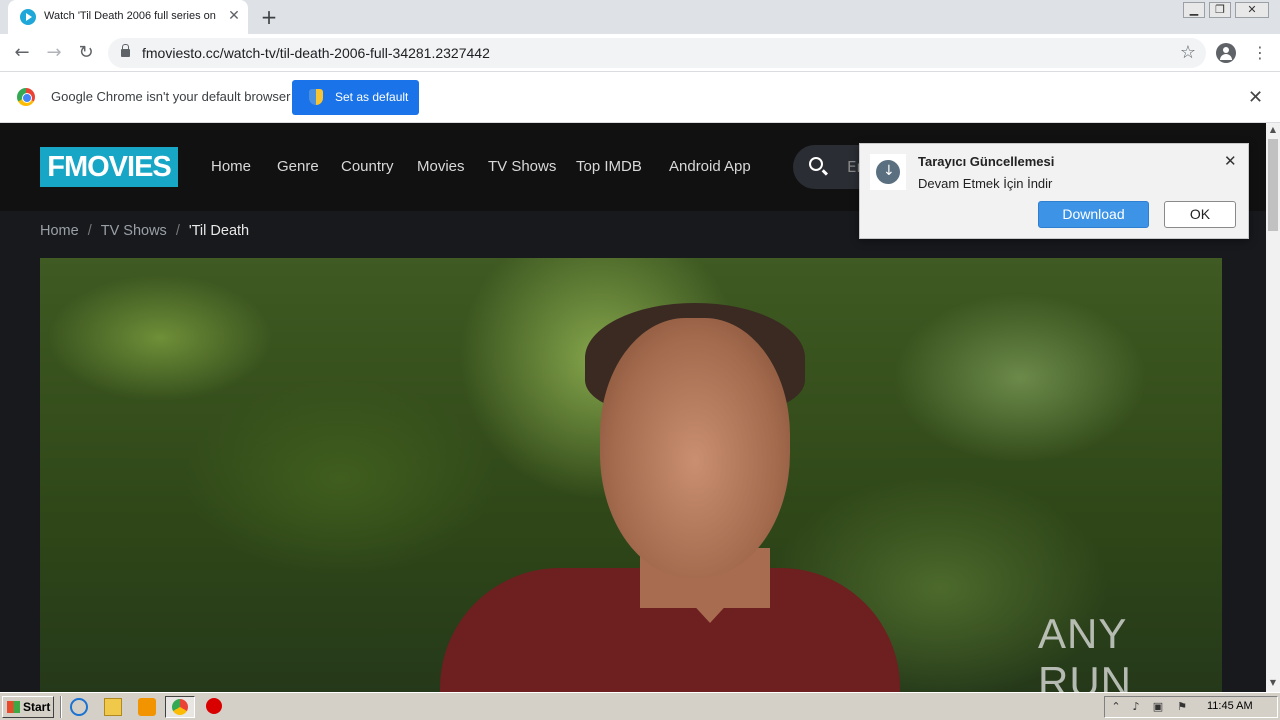 The width and height of the screenshot is (1280, 720). What do you see at coordinates (1182, 707) in the screenshot?
I see `action-center-flag-icon: ⚑` at bounding box center [1182, 707].